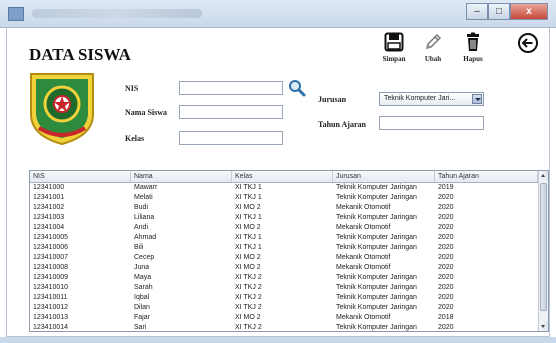 The image size is (556, 343). What do you see at coordinates (117, 13) in the screenshot?
I see `window-title-blurred` at bounding box center [117, 13].